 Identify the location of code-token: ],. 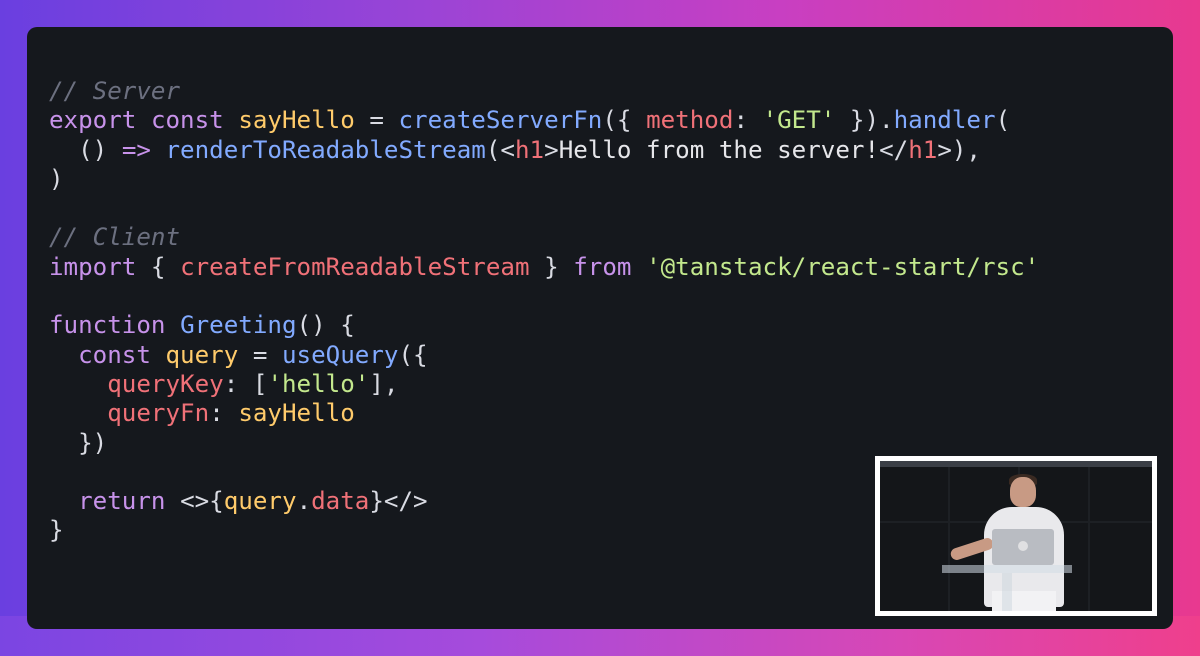
(384, 383).